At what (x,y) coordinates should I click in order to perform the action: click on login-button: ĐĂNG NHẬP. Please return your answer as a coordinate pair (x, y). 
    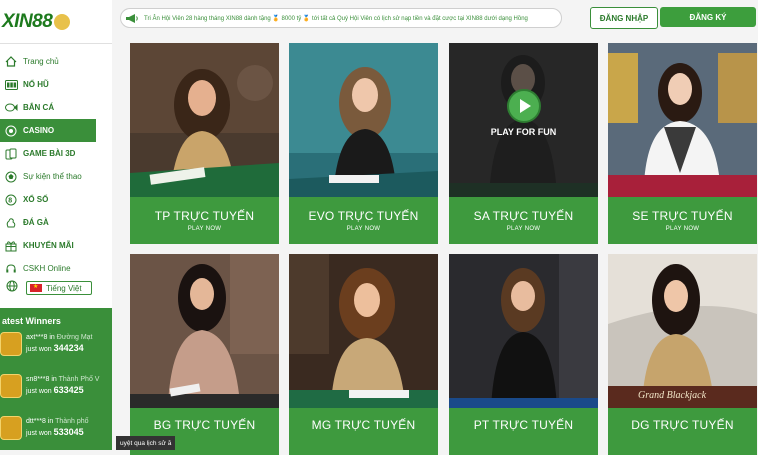
    Looking at the image, I should click on (624, 18).